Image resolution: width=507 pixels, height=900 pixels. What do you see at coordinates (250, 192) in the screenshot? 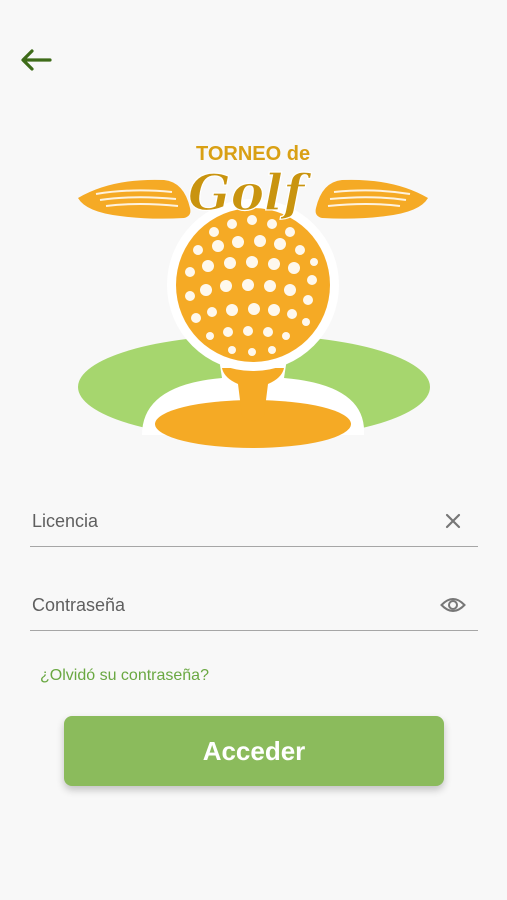
I see `logo-title-line2: Golf` at bounding box center [250, 192].